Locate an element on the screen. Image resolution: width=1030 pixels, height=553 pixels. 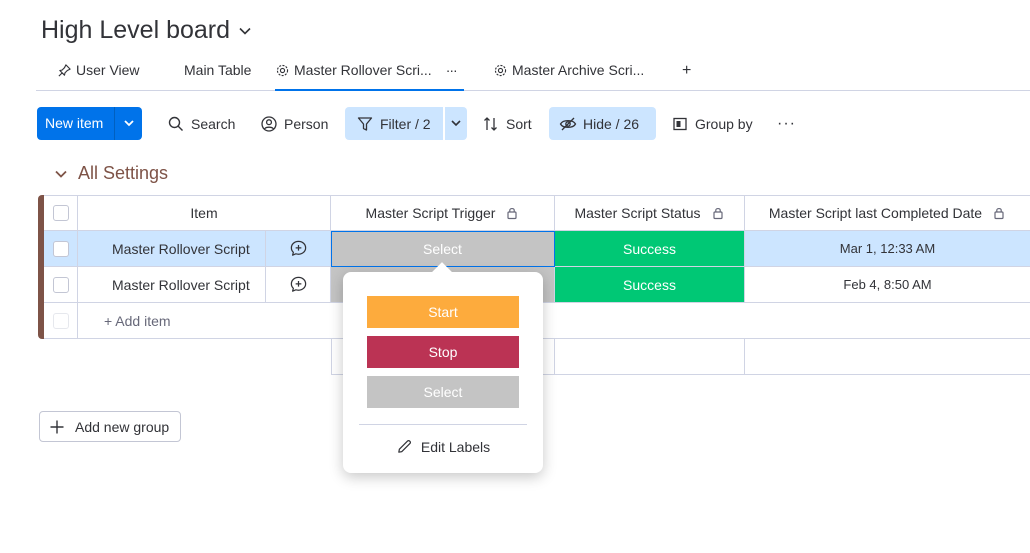
select-all-cell is located at coordinates (61, 213).